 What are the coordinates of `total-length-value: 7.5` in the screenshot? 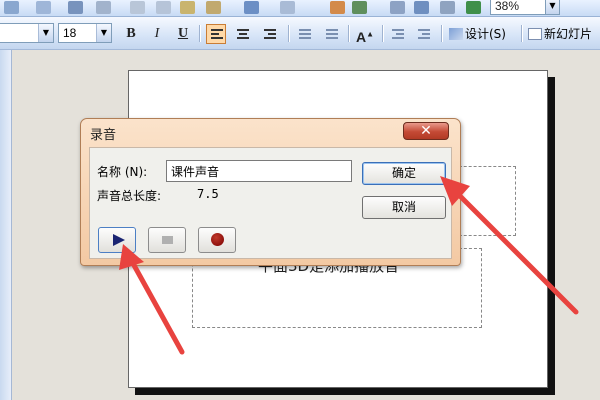 It's located at (208, 194).